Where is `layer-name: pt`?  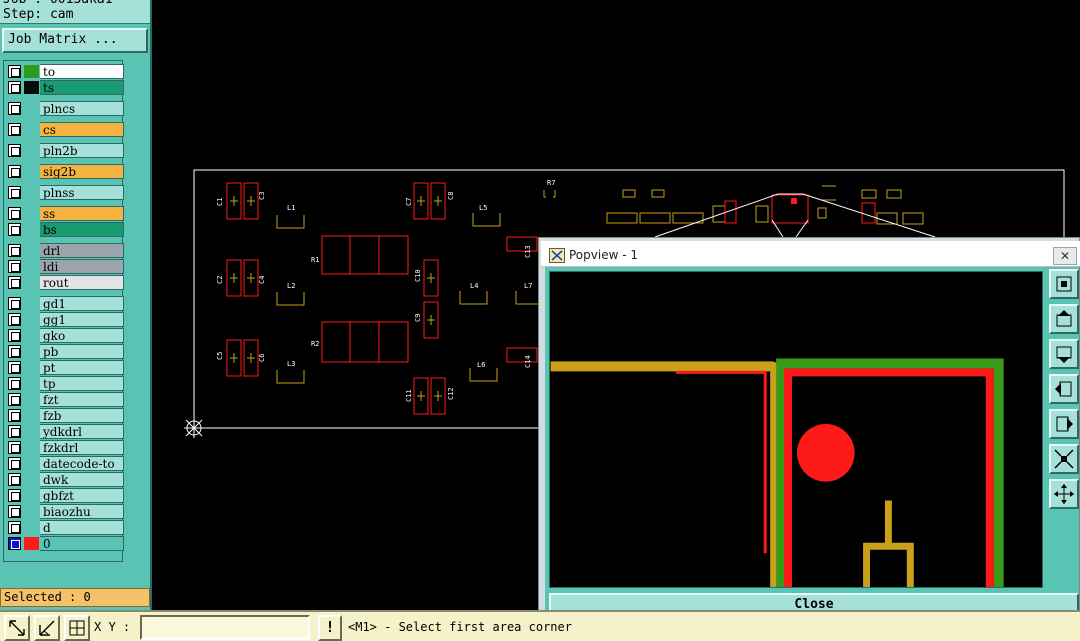
layer-name: pt is located at coordinates (82, 367).